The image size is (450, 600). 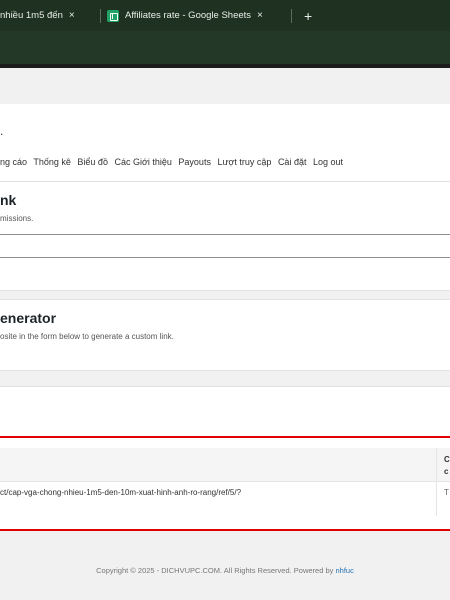 I want to click on dashboard-header-card, so click(x=225, y=143).